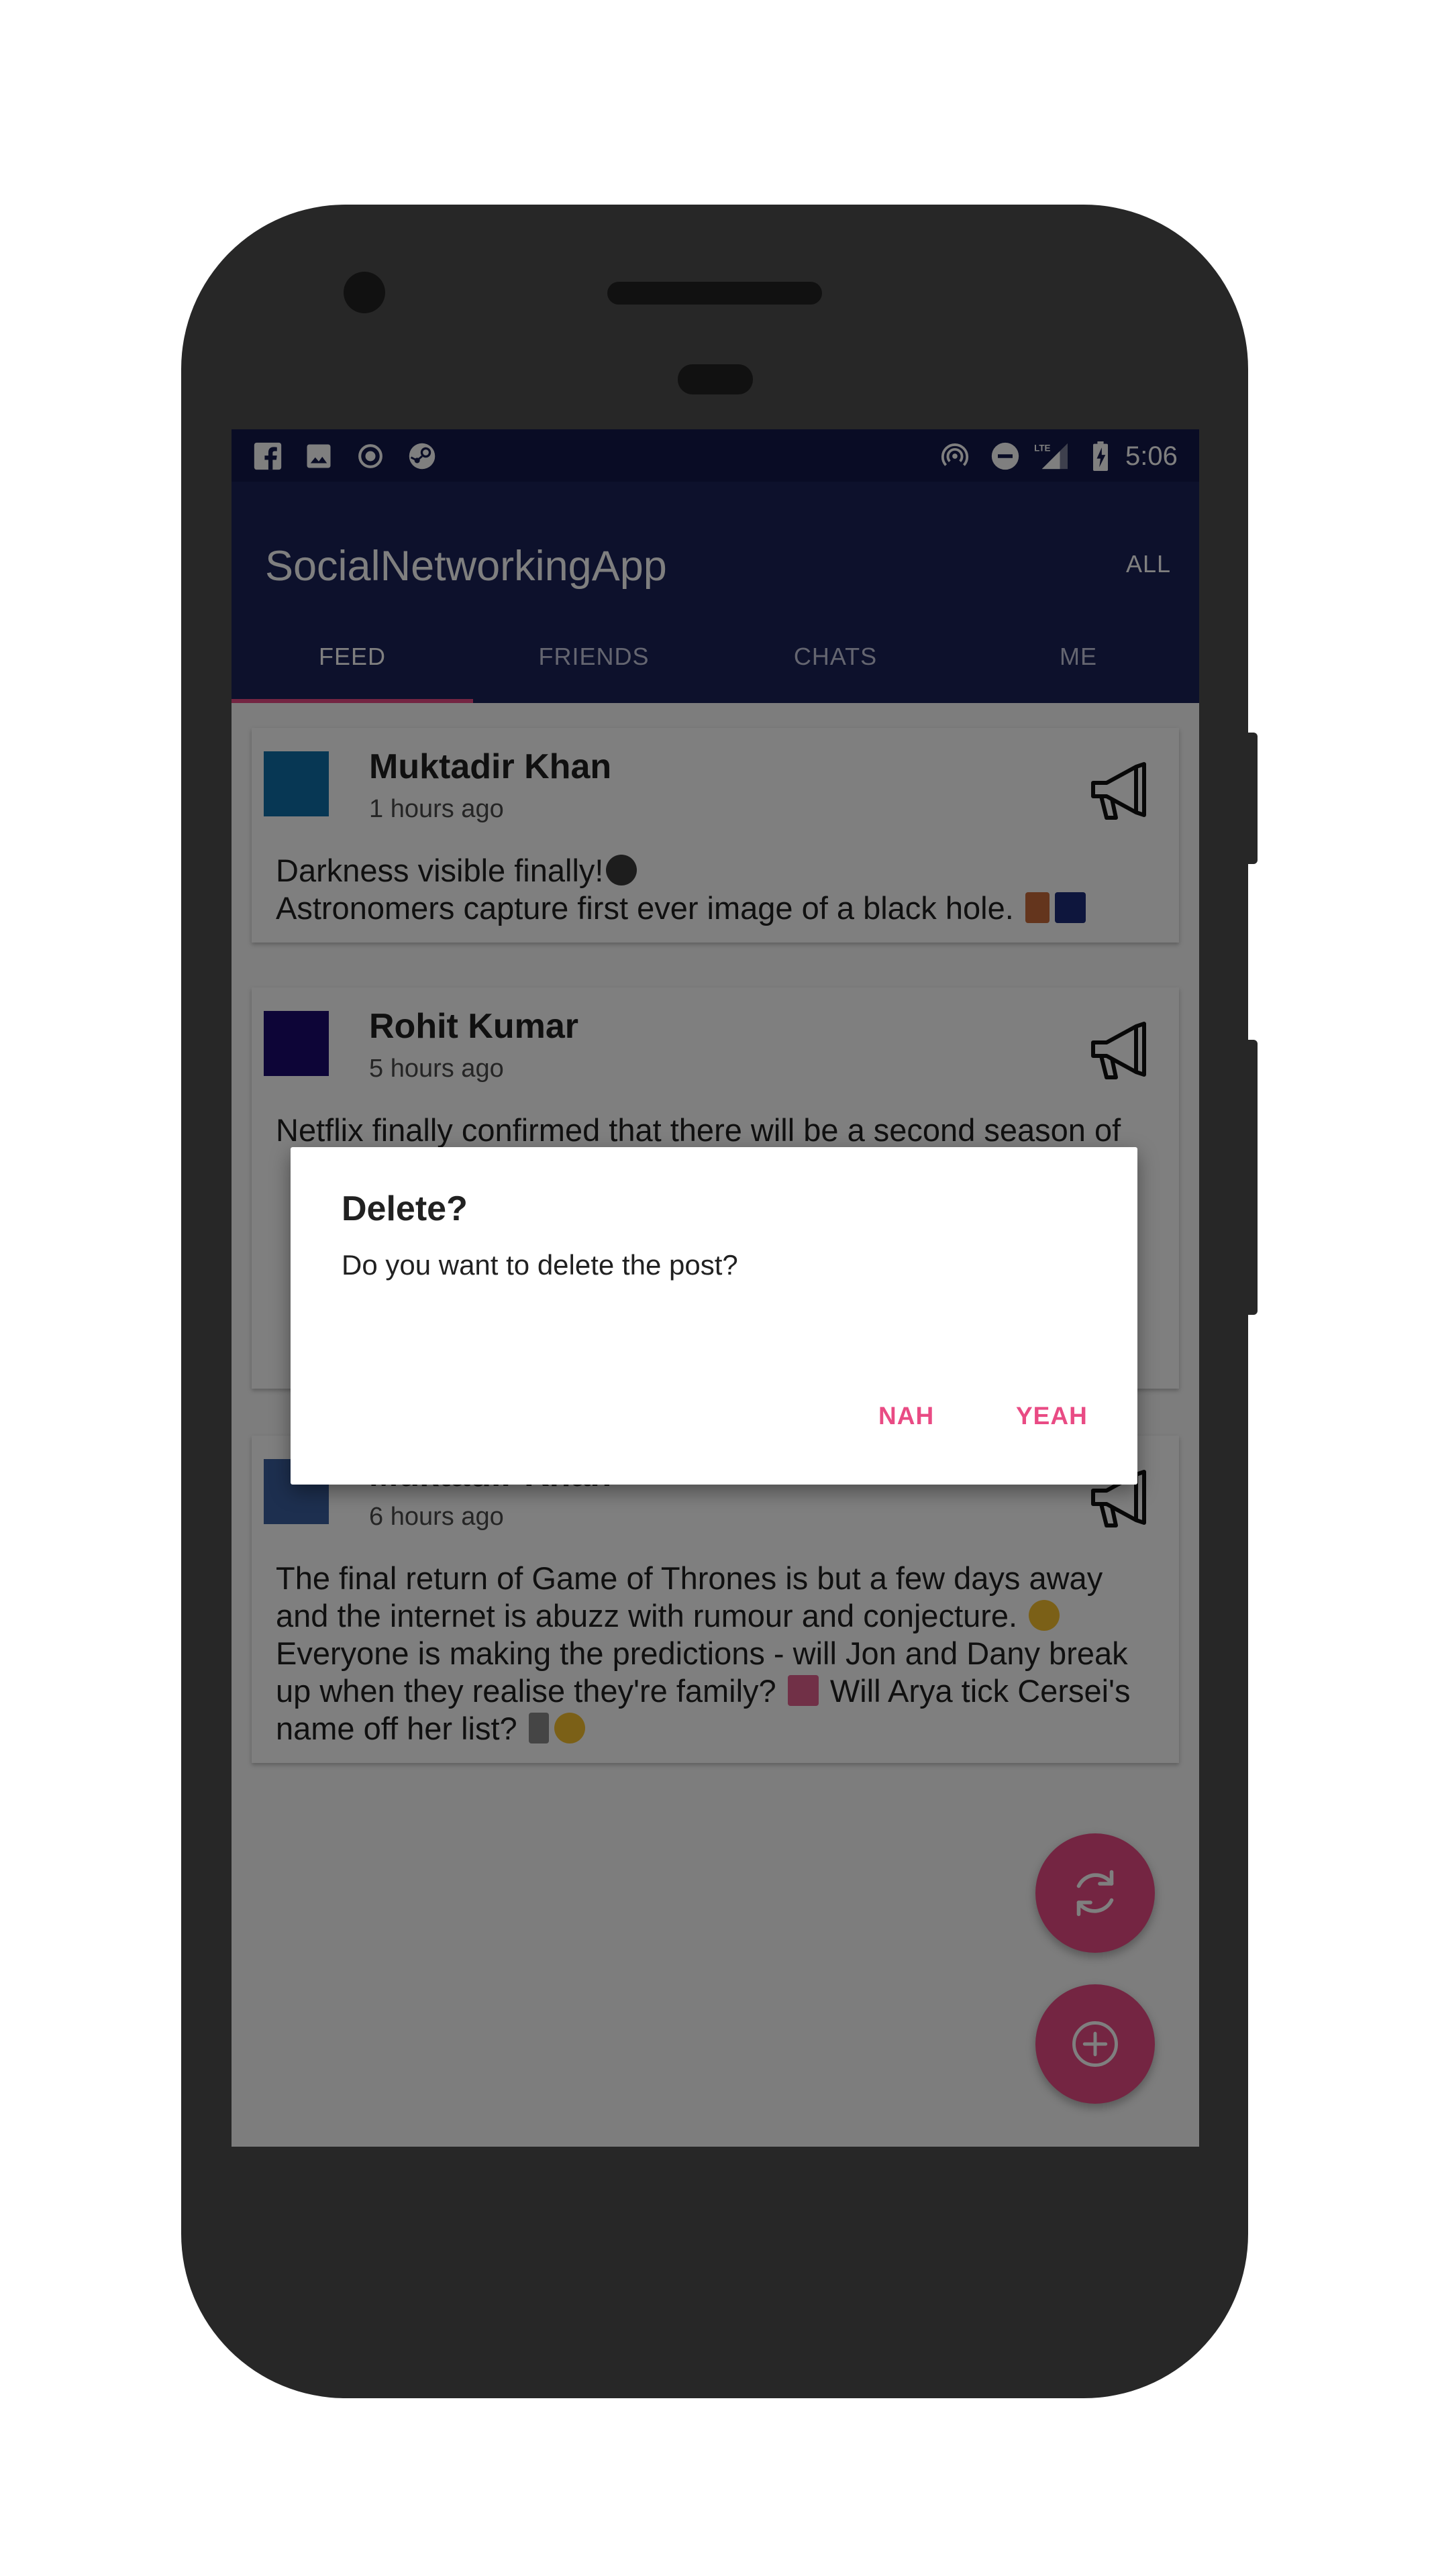  Describe the element at coordinates (1252, 798) in the screenshot. I see `power-button` at that location.